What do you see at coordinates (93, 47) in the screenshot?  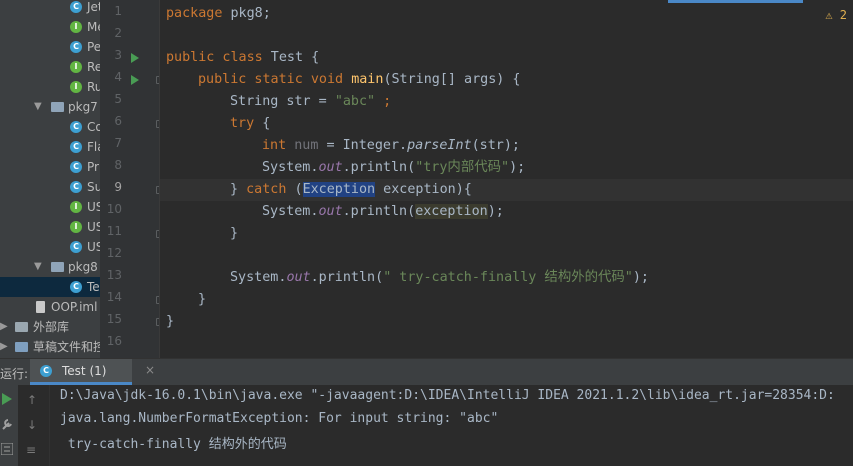 I see `tree-item-label: Pe` at bounding box center [93, 47].